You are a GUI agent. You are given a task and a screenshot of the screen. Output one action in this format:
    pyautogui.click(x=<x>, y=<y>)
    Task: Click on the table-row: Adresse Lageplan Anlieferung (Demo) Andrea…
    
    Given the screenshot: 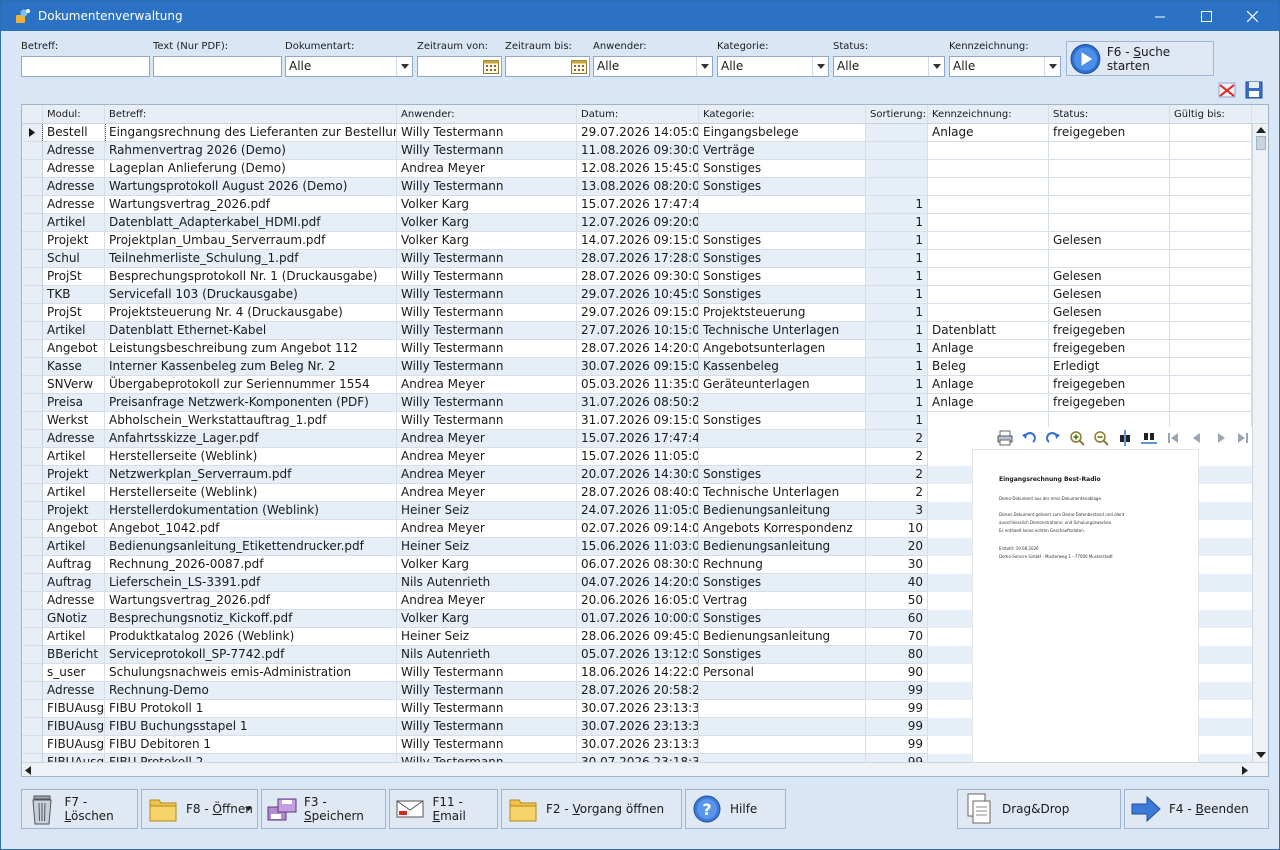 What is the action you would take?
    pyautogui.click(x=637, y=169)
    